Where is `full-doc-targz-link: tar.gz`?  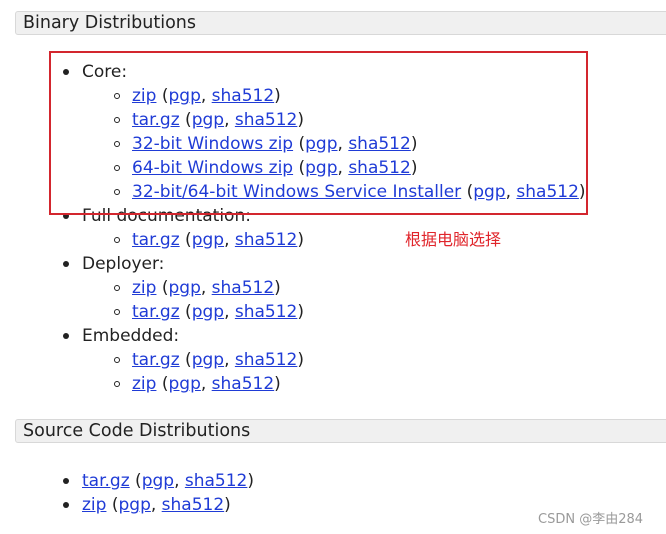 full-doc-targz-link: tar.gz is located at coordinates (156, 240).